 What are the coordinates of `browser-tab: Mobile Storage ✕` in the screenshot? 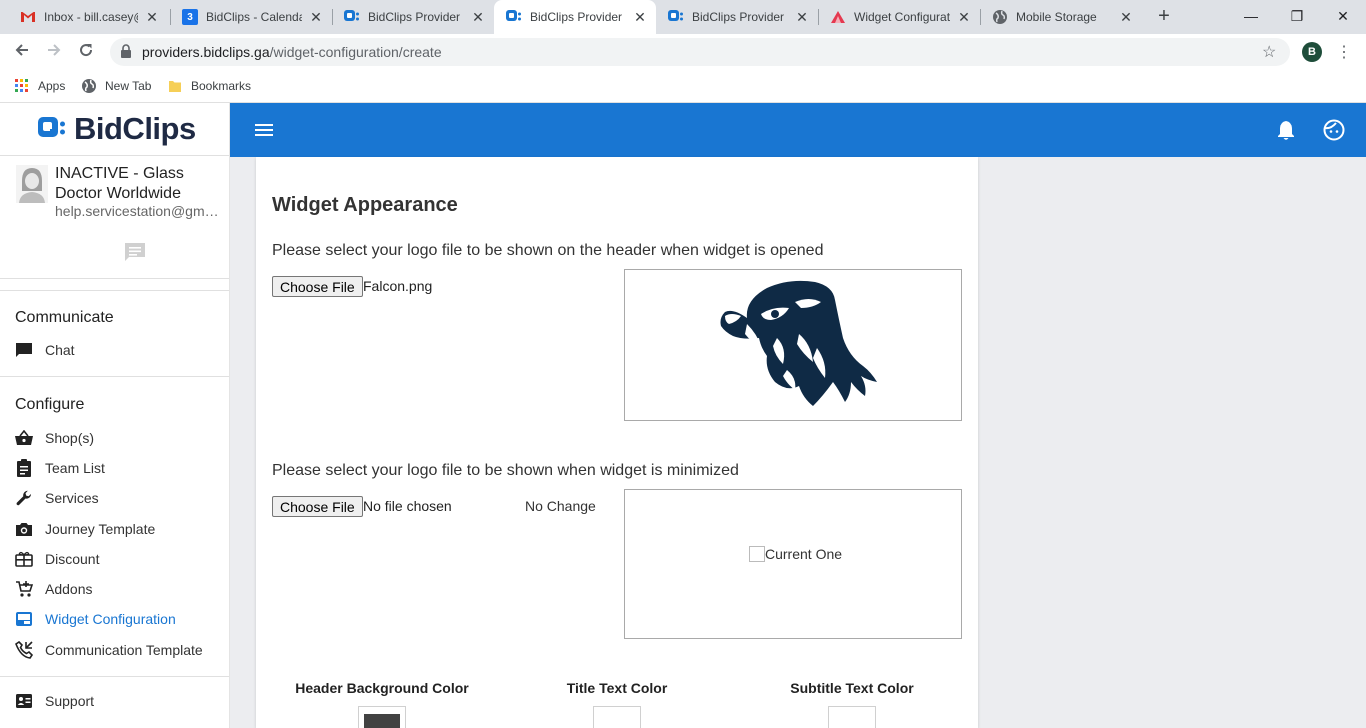 It's located at (1061, 17).